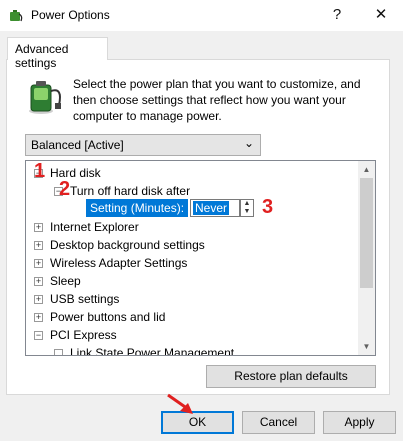 Image resolution: width=403 pixels, height=442 pixels. What do you see at coordinates (45, 97) in the screenshot?
I see `battery-icon` at bounding box center [45, 97].